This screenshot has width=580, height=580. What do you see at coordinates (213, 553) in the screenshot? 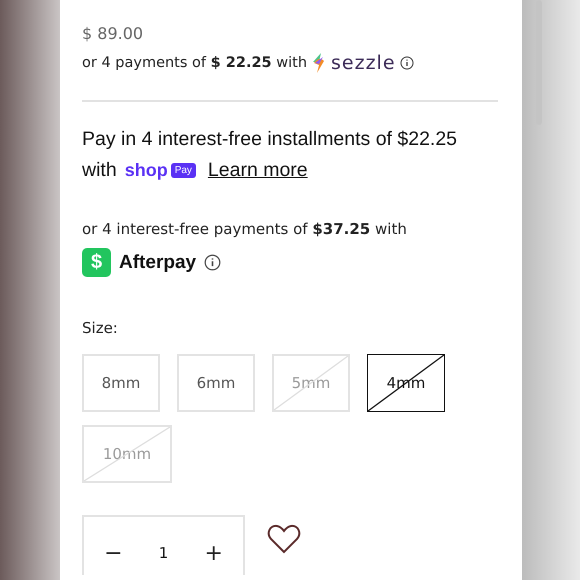
I see `increase-button: +` at bounding box center [213, 553].